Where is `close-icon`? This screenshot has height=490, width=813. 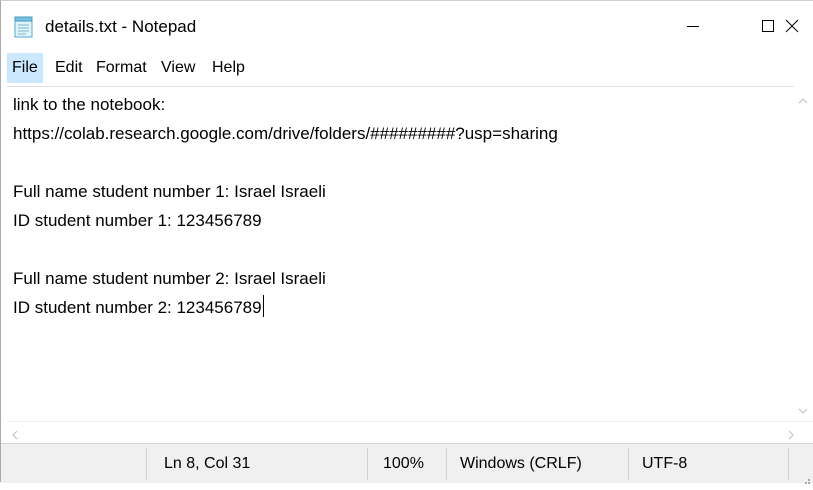 close-icon is located at coordinates (792, 26).